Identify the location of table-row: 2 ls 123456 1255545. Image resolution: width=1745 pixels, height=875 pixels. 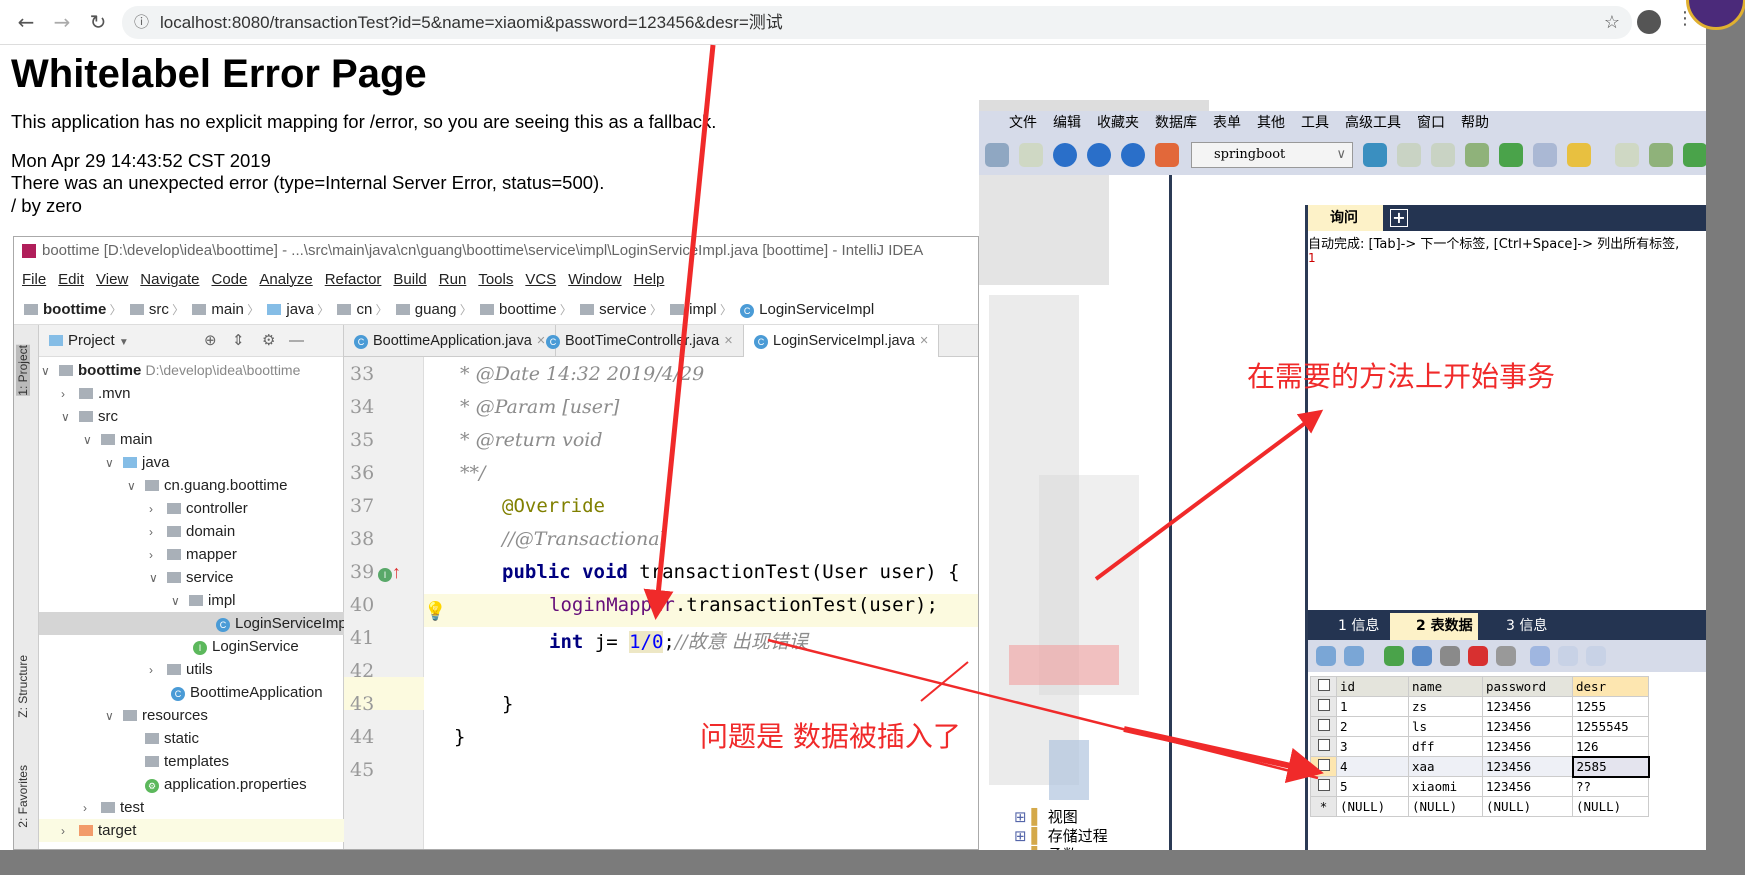
(1479, 726).